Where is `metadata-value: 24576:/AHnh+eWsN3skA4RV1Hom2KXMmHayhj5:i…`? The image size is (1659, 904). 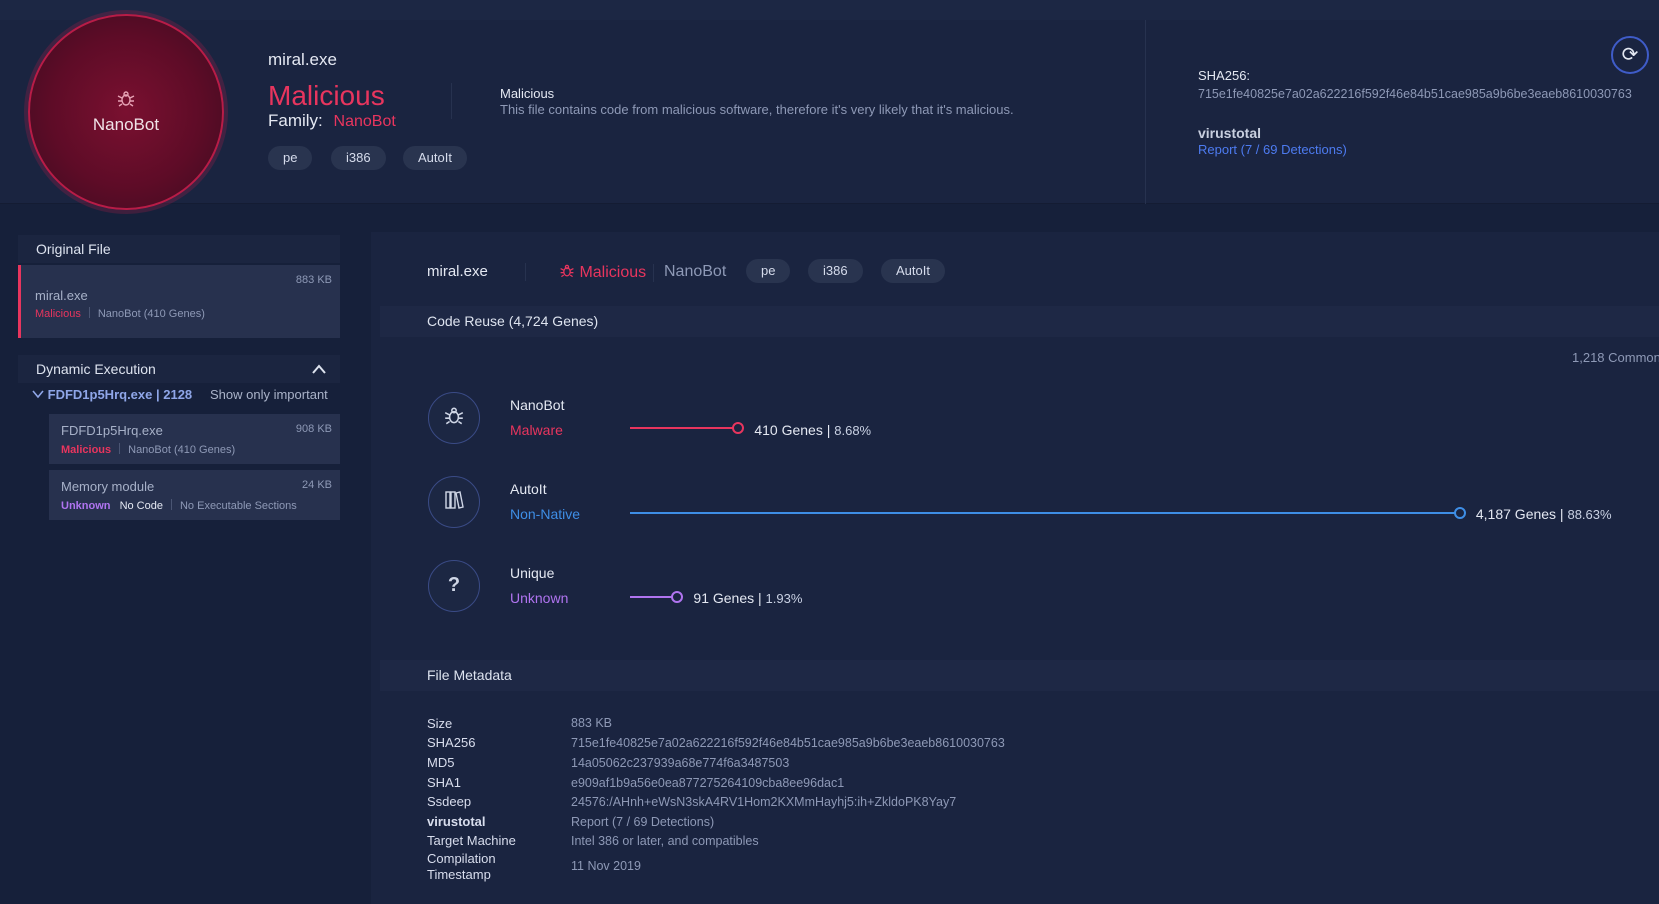 metadata-value: 24576:/AHnh+eWsN3skA4RV1Hom2KXMmHayhj5:i… is located at coordinates (764, 802).